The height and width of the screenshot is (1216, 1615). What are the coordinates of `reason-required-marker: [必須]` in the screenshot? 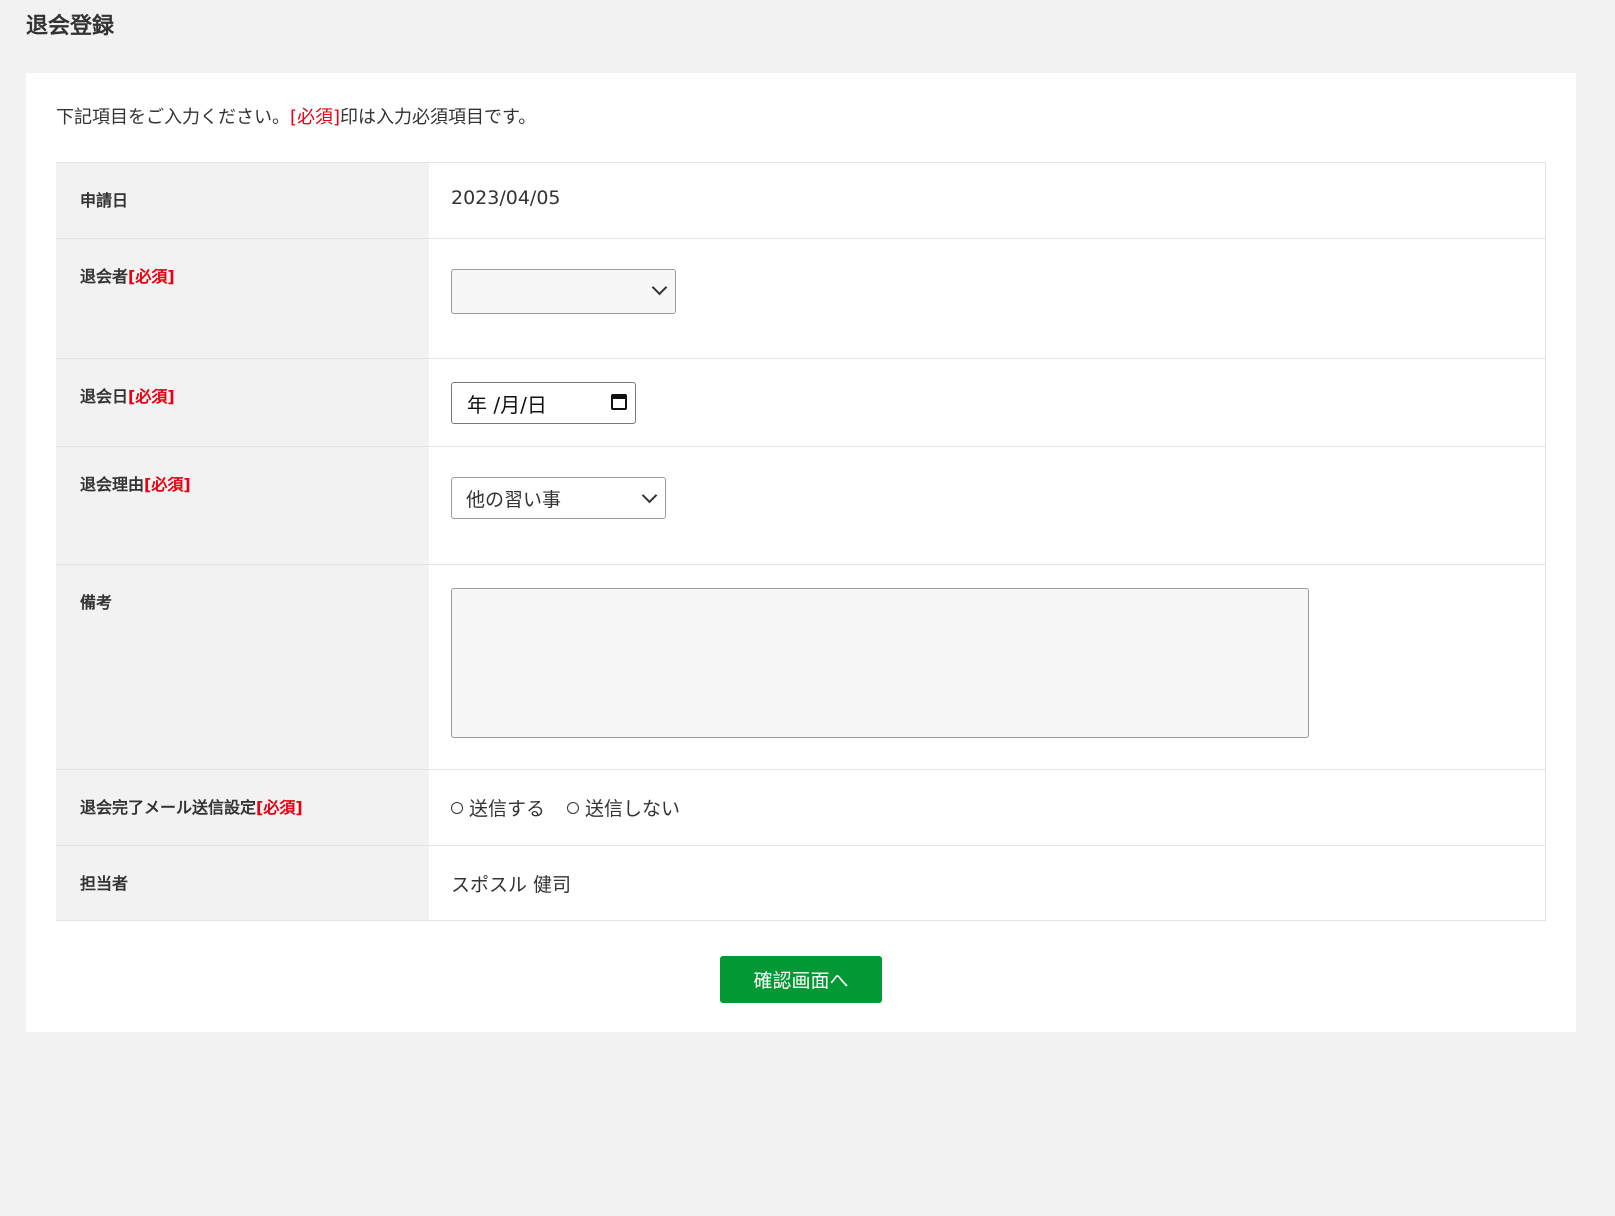 It's located at (167, 484).